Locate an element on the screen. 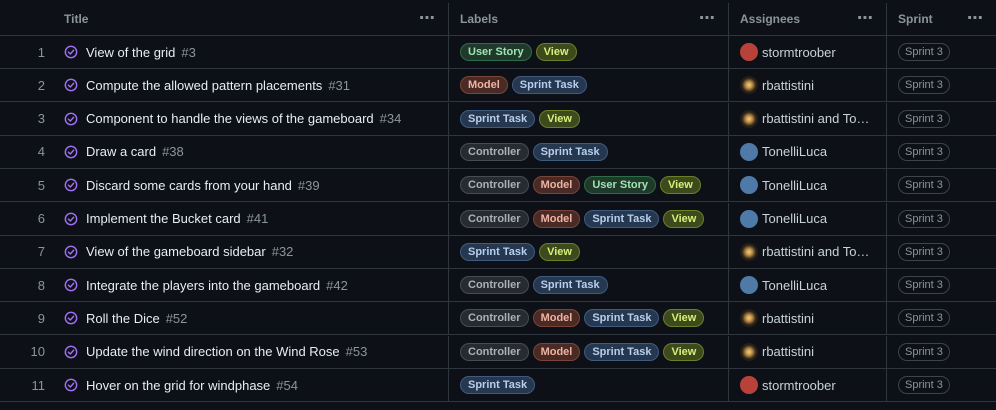 The width and height of the screenshot is (996, 410). issue-number: #54 is located at coordinates (287, 385).